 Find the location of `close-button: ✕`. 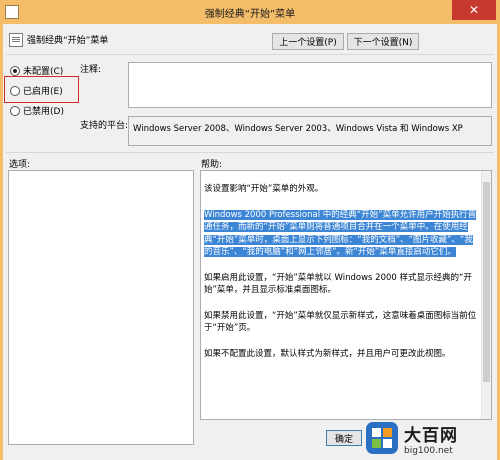

close-button: ✕ is located at coordinates (474, 10).